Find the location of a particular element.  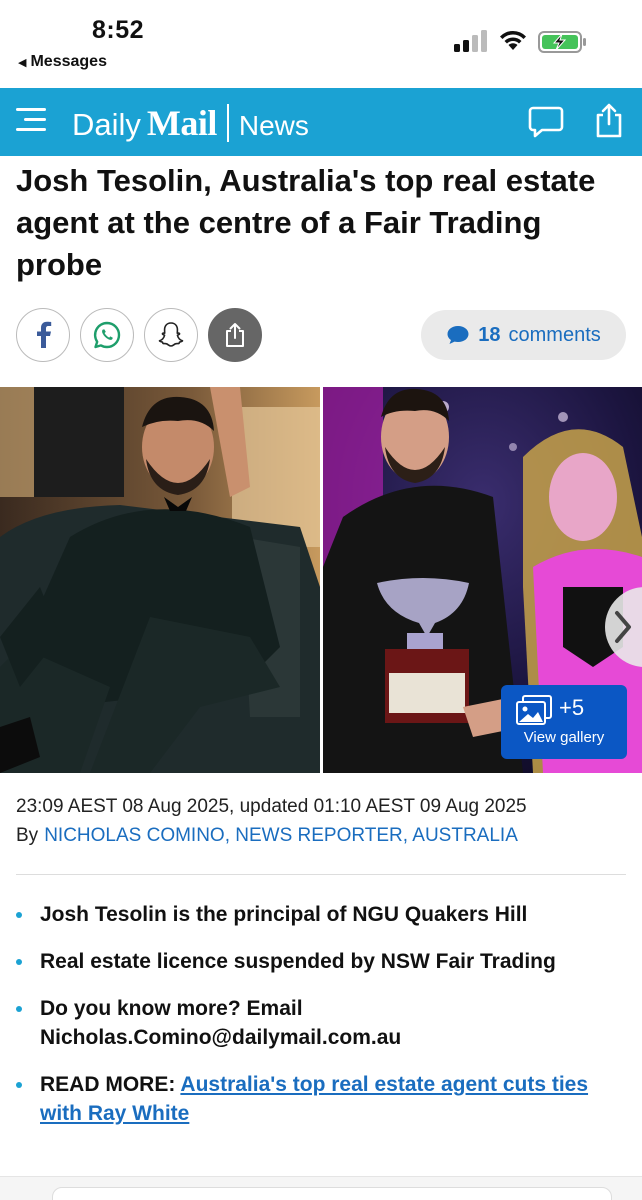

next-tab-edge is located at coordinates (332, 1193).